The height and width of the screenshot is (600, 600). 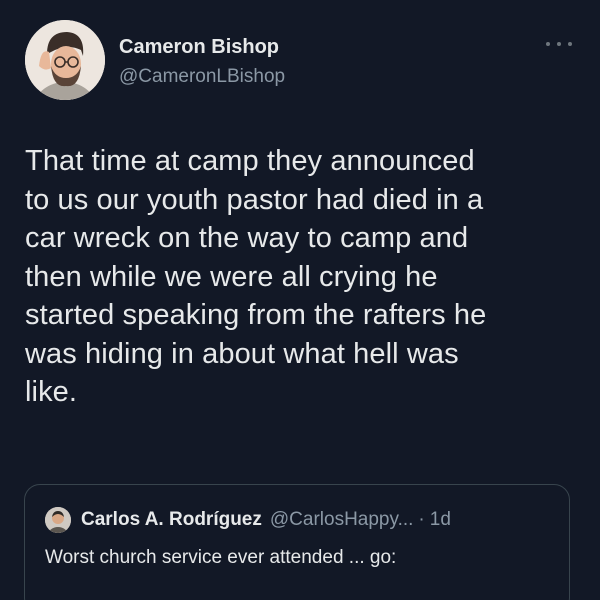 What do you see at coordinates (202, 77) in the screenshot?
I see `author-handle: @CameronLBishop` at bounding box center [202, 77].